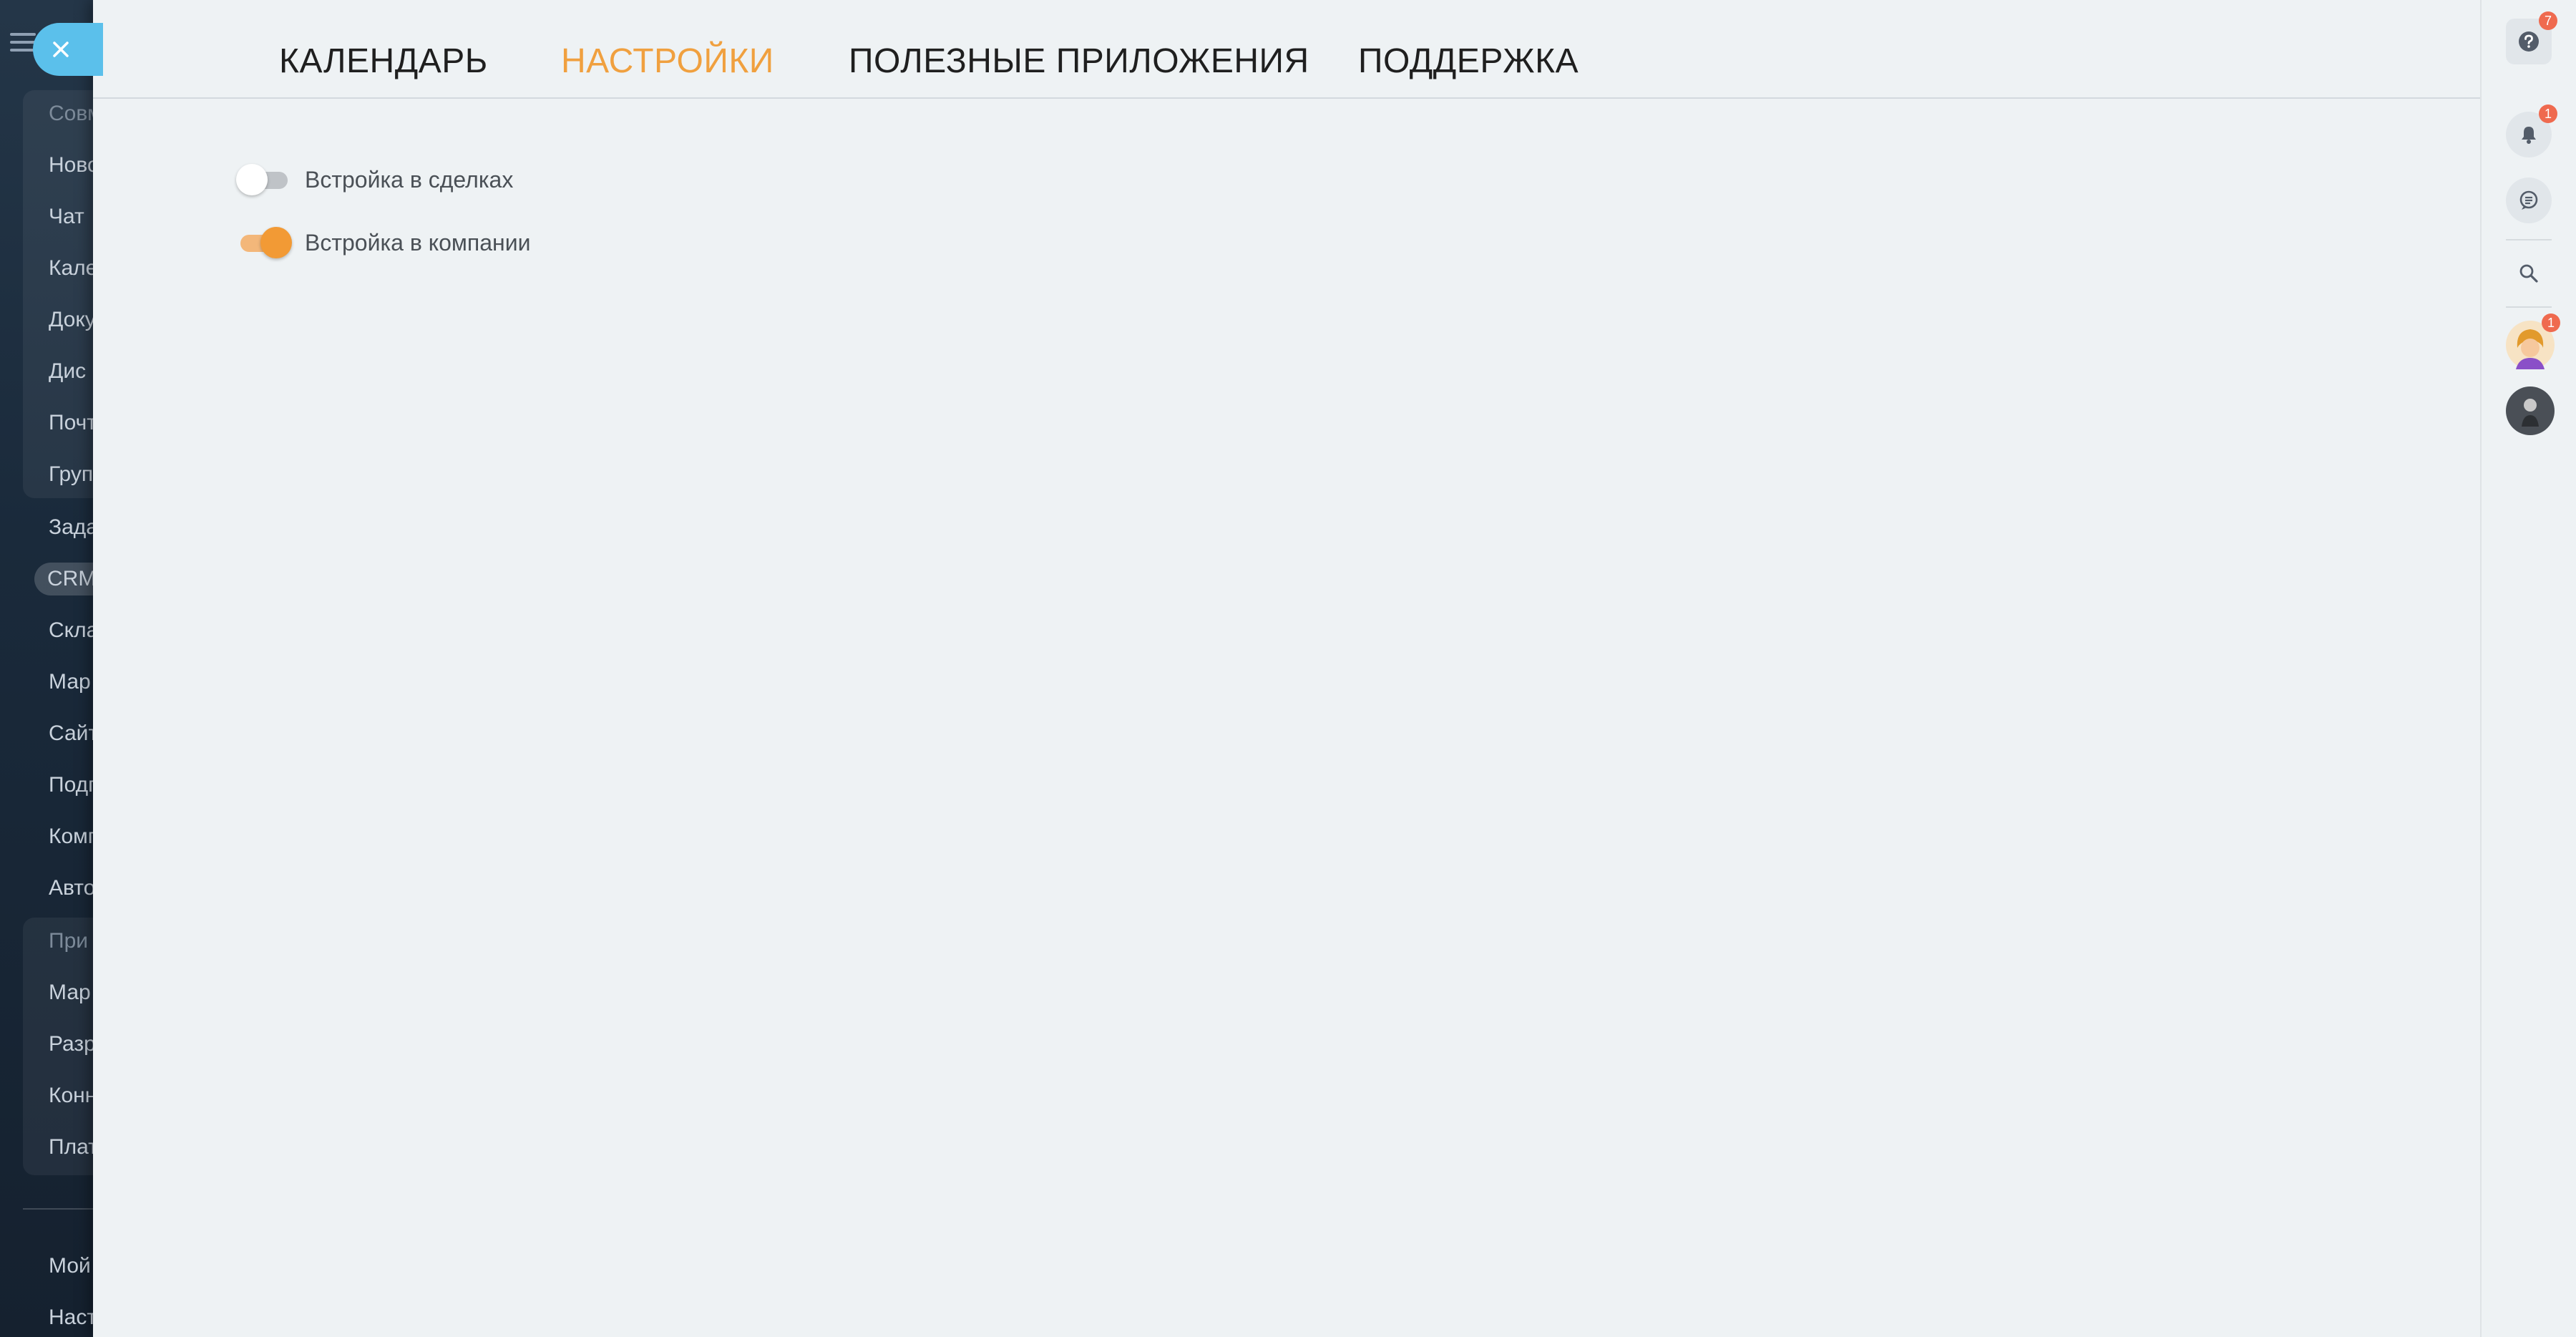 Image resolution: width=2576 pixels, height=1337 pixels. Describe the element at coordinates (264, 180) in the screenshot. I see `deals-embed-toggle` at that location.